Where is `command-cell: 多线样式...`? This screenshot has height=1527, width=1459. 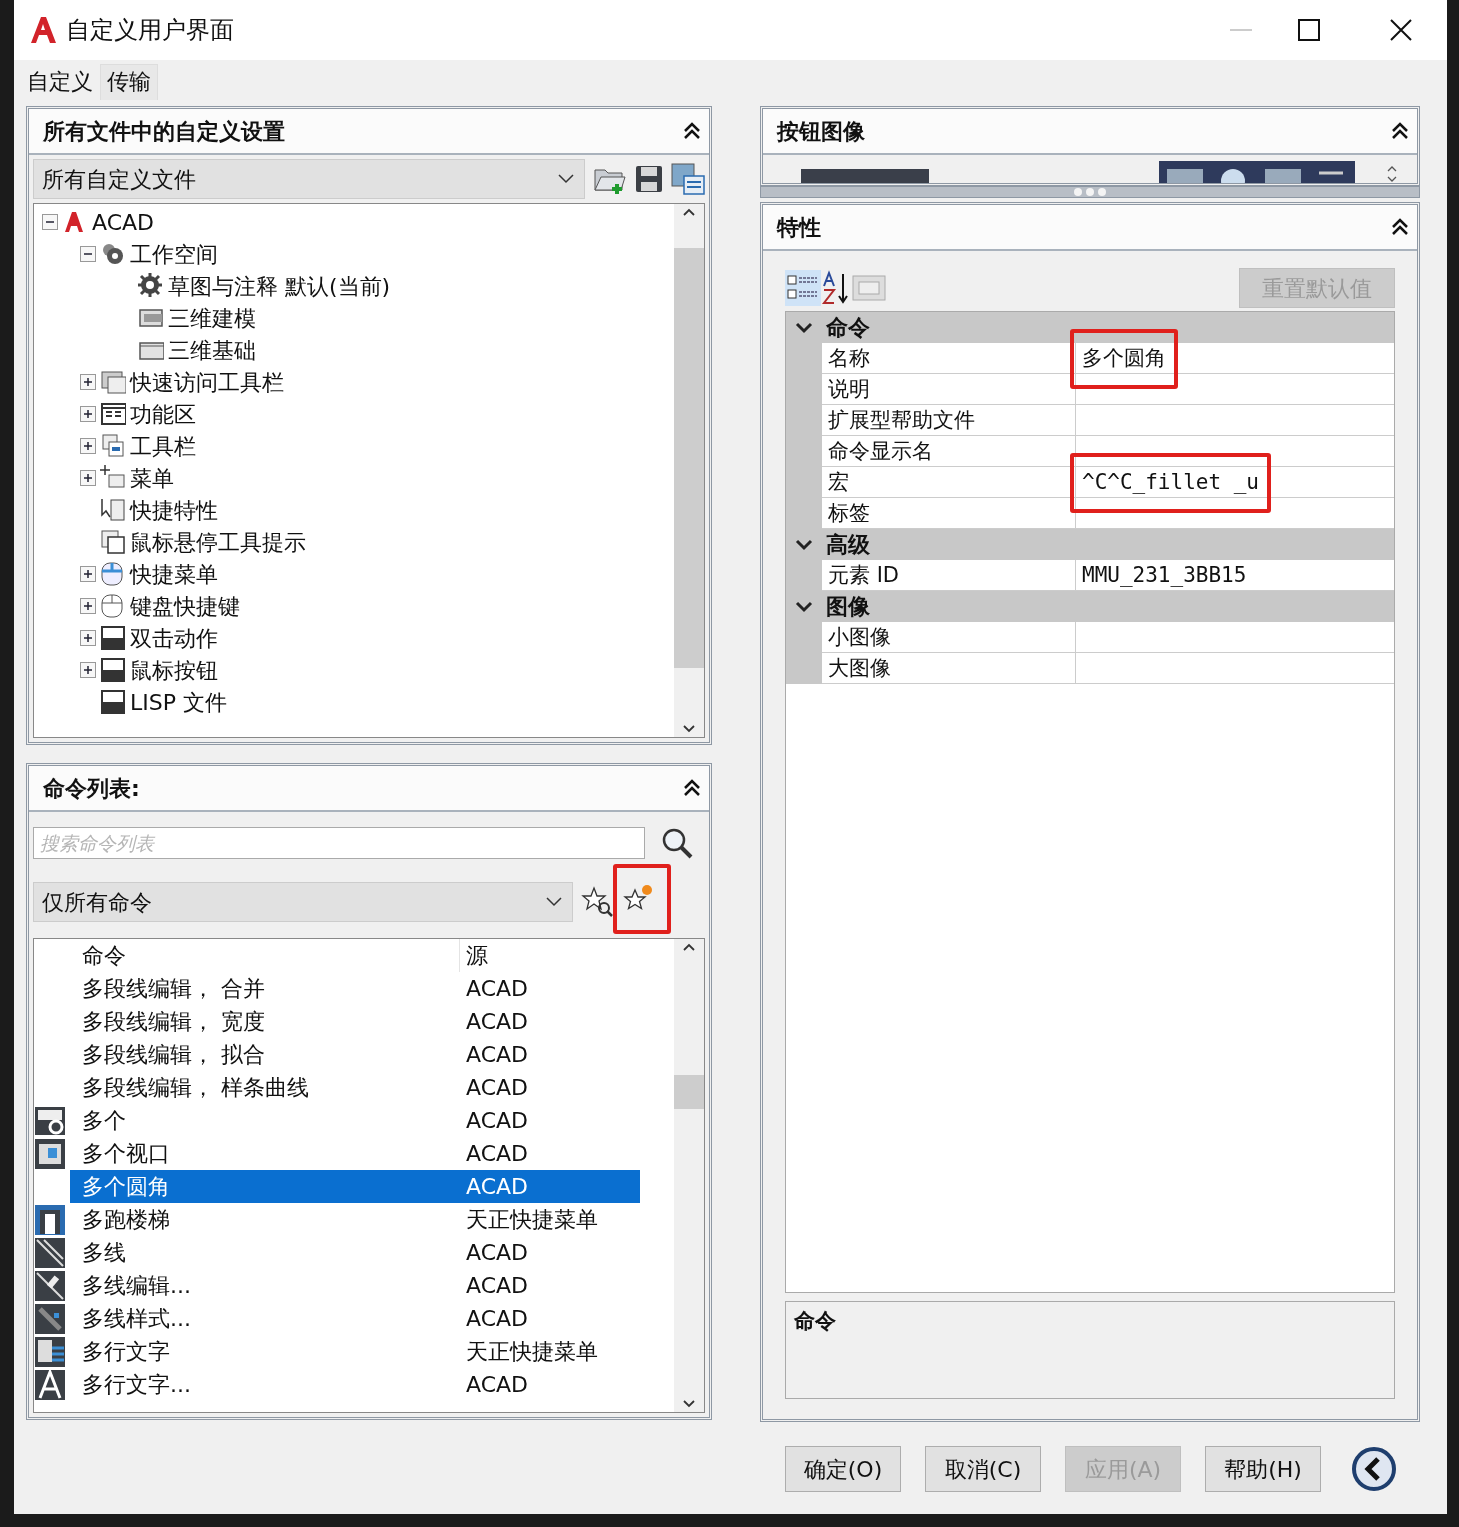 command-cell: 多线样式... is located at coordinates (265, 1318).